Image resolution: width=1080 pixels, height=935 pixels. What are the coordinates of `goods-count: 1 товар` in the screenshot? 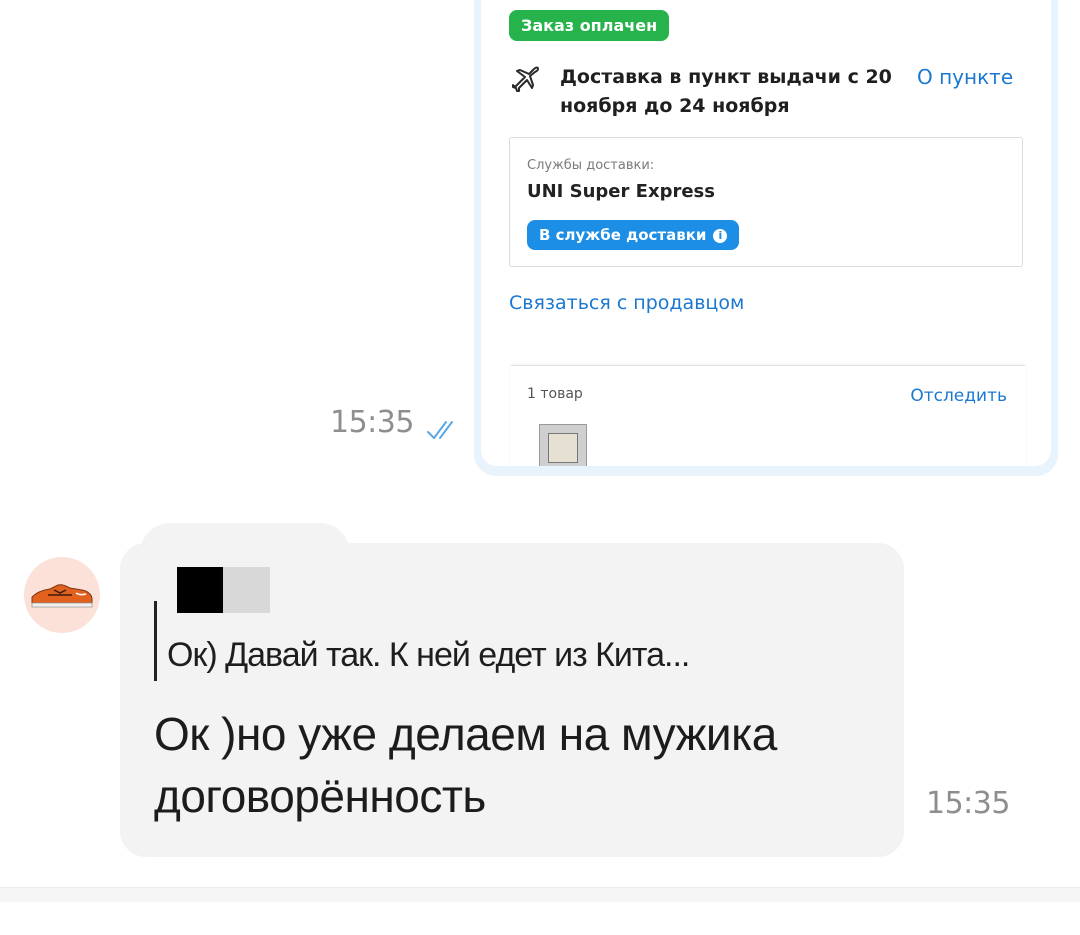 It's located at (555, 394).